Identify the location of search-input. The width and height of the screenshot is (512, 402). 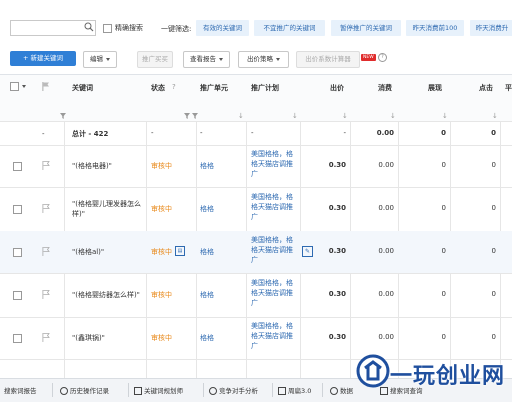
(53, 28).